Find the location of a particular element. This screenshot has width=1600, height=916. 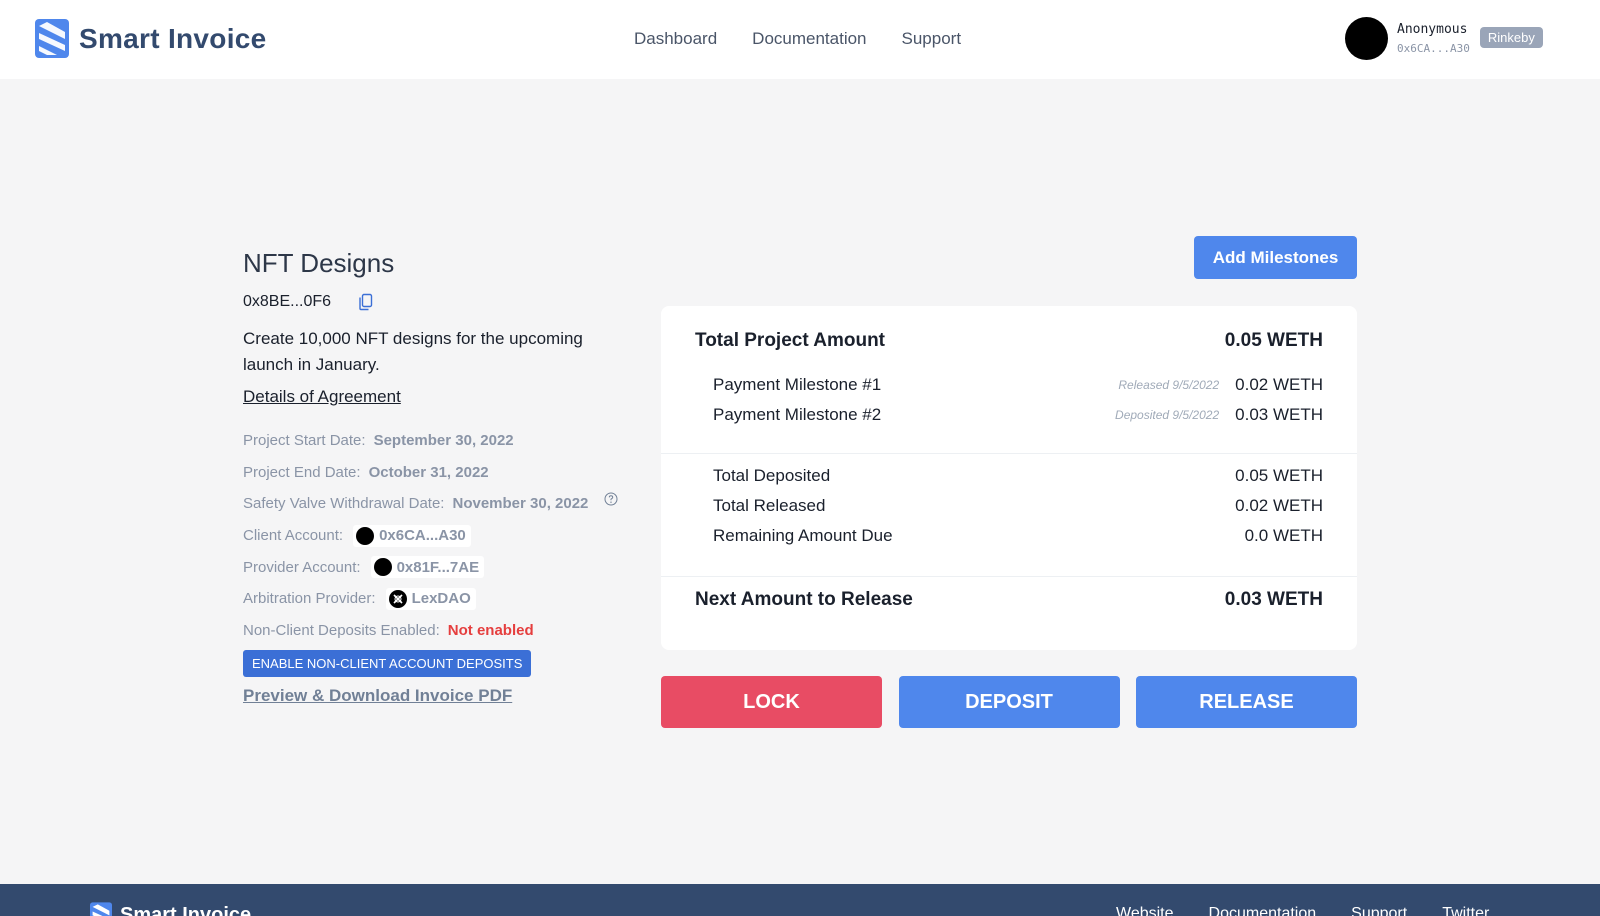

remaining-amount-label: Remaining Amount Due is located at coordinates (803, 535).